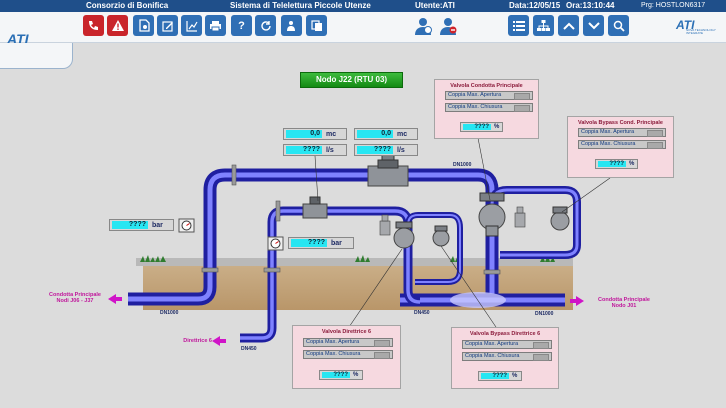  What do you see at coordinates (304, 150) in the screenshot?
I see `flow-meter-1-value: ????` at bounding box center [304, 150].